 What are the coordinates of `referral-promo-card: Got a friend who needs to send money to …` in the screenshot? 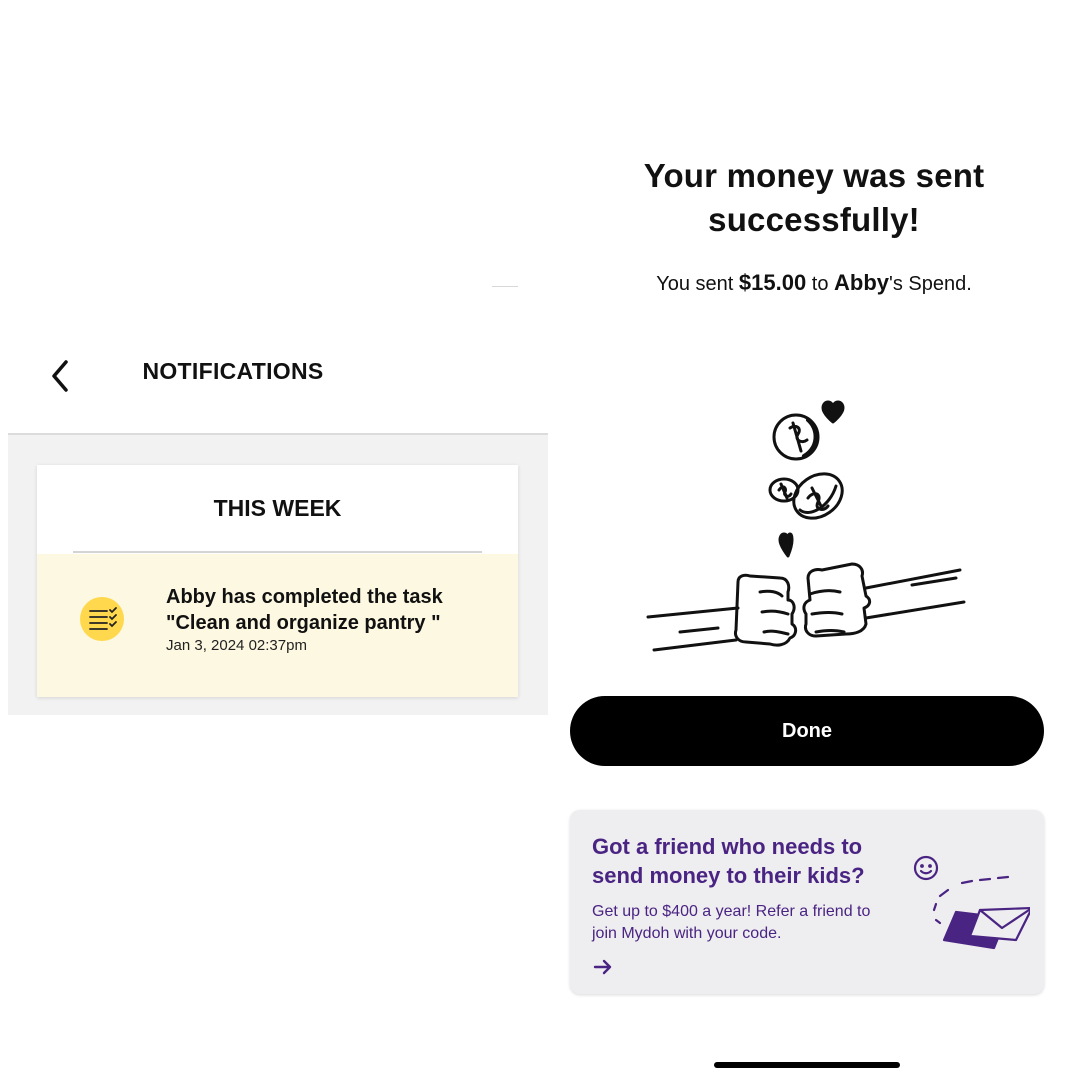 It's located at (807, 902).